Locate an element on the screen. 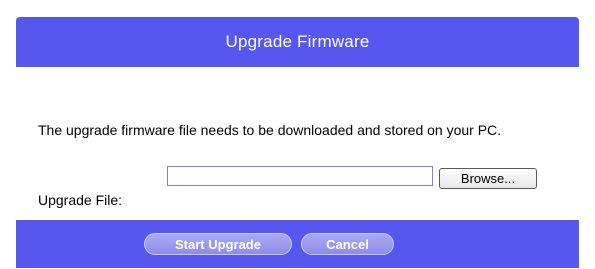 Image resolution: width=595 pixels, height=269 pixels. upgrade-file-label: Upgrade File: is located at coordinates (80, 200).